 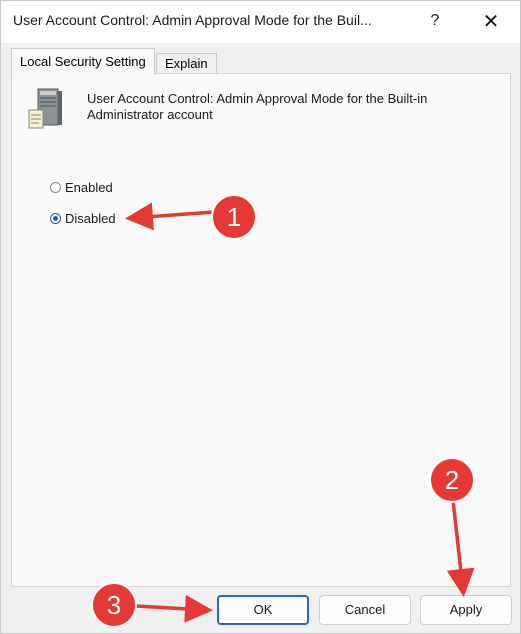 I want to click on server-policy-icon, so click(x=45, y=108).